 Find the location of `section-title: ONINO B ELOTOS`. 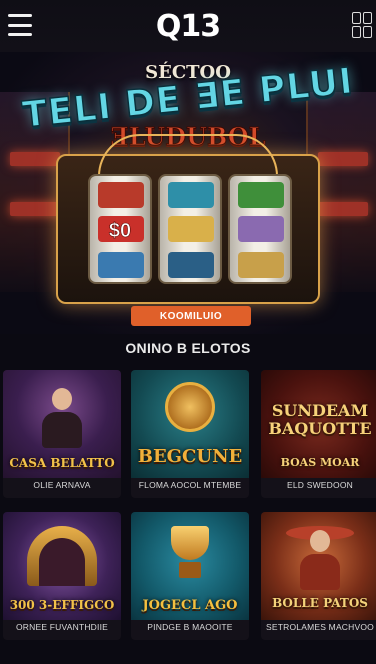

section-title: ONINO B ELOTOS is located at coordinates (188, 348).